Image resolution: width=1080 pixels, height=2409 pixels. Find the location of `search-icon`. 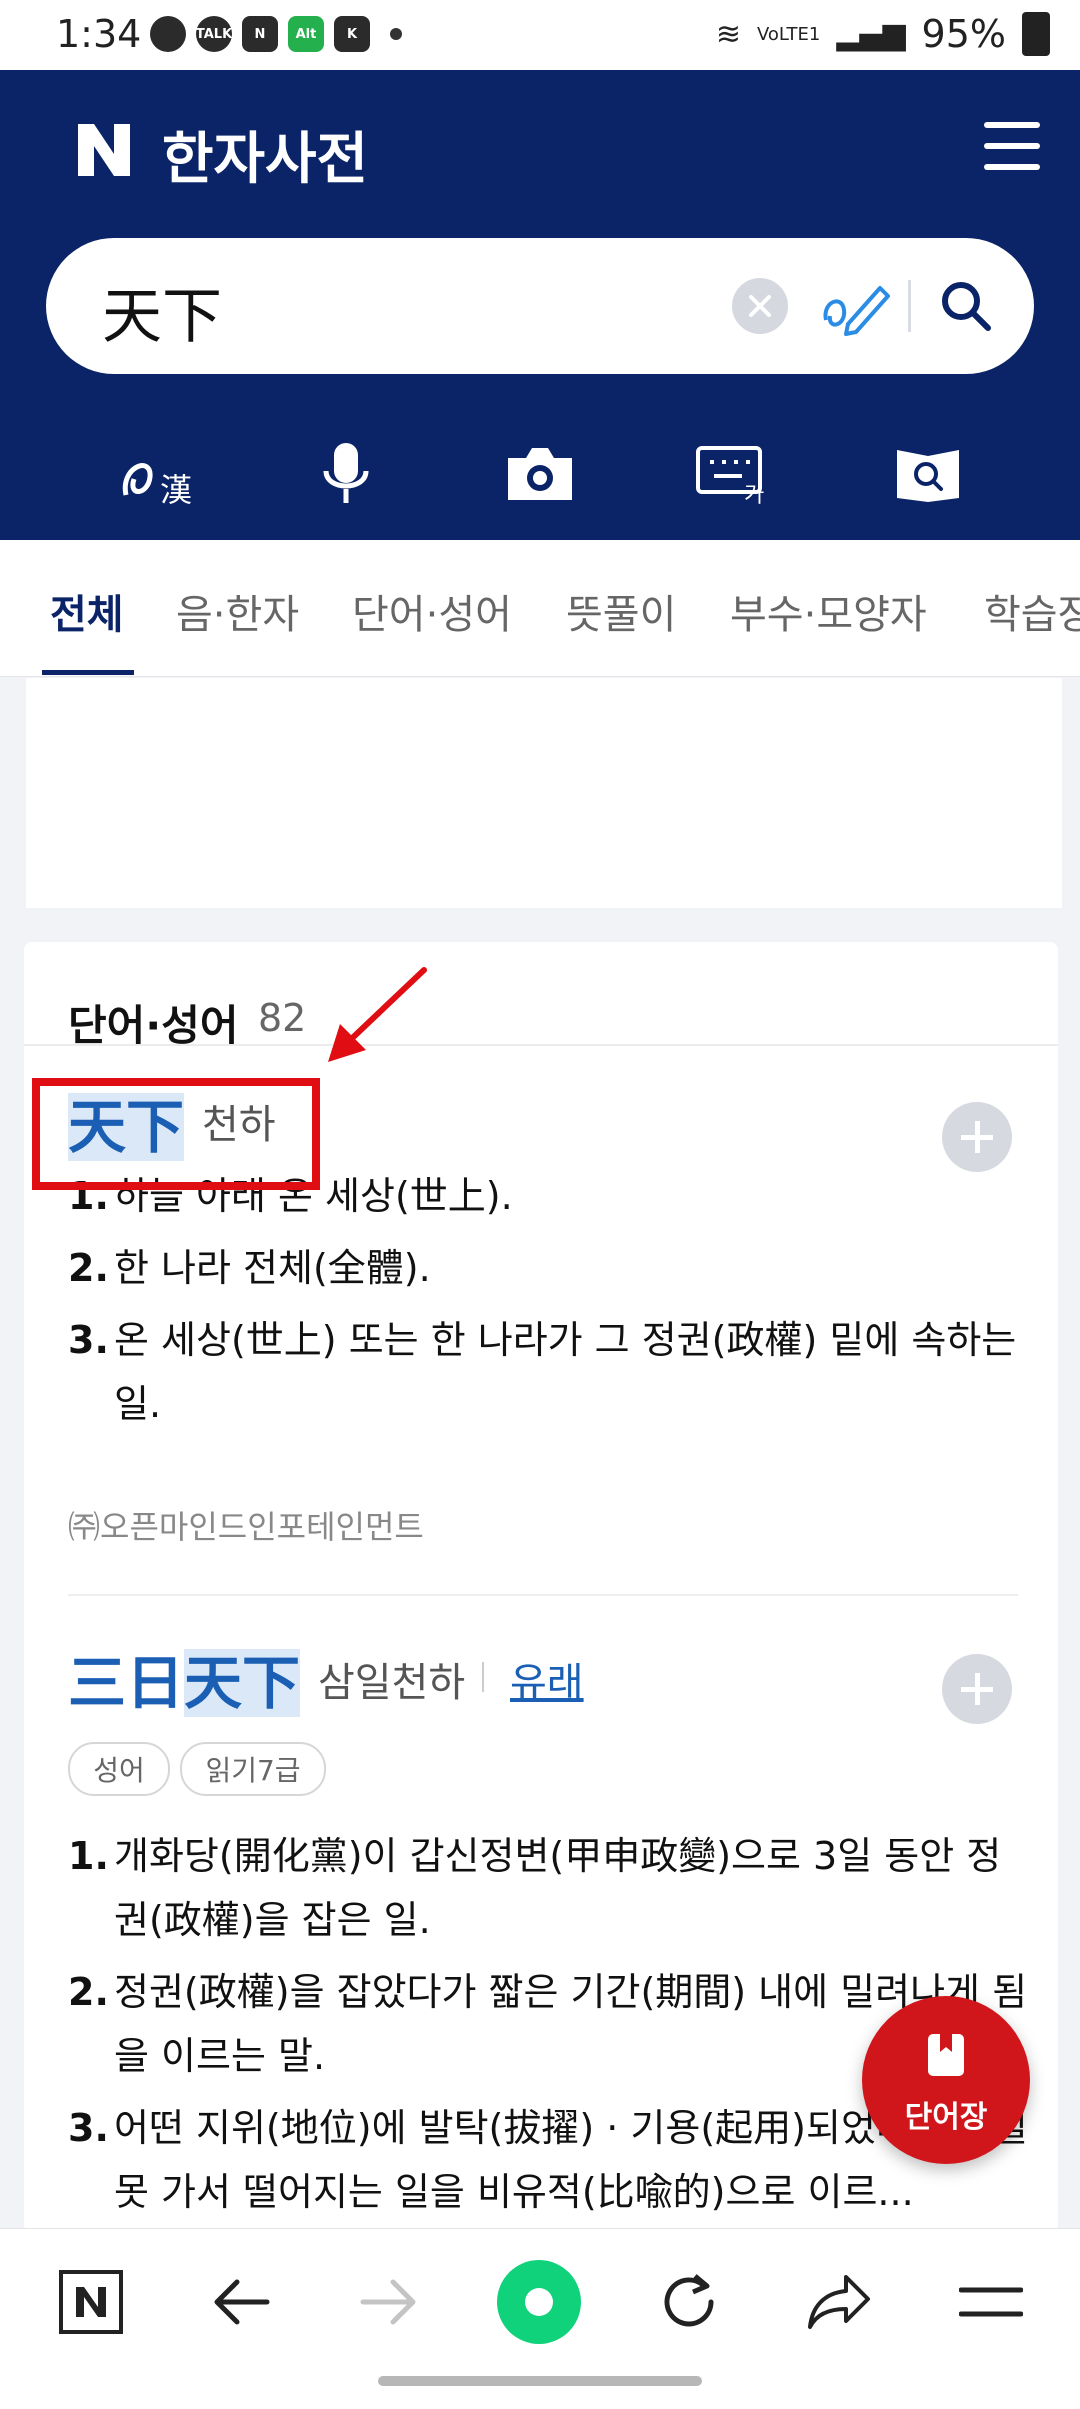

search-icon is located at coordinates (966, 306).